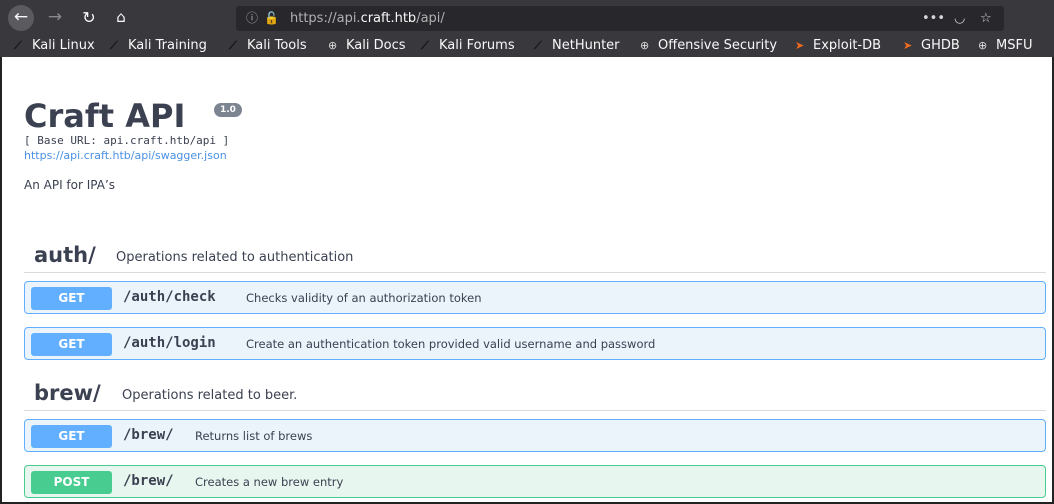  Describe the element at coordinates (252, 18) in the screenshot. I see `info-icon: ⓘ` at that location.